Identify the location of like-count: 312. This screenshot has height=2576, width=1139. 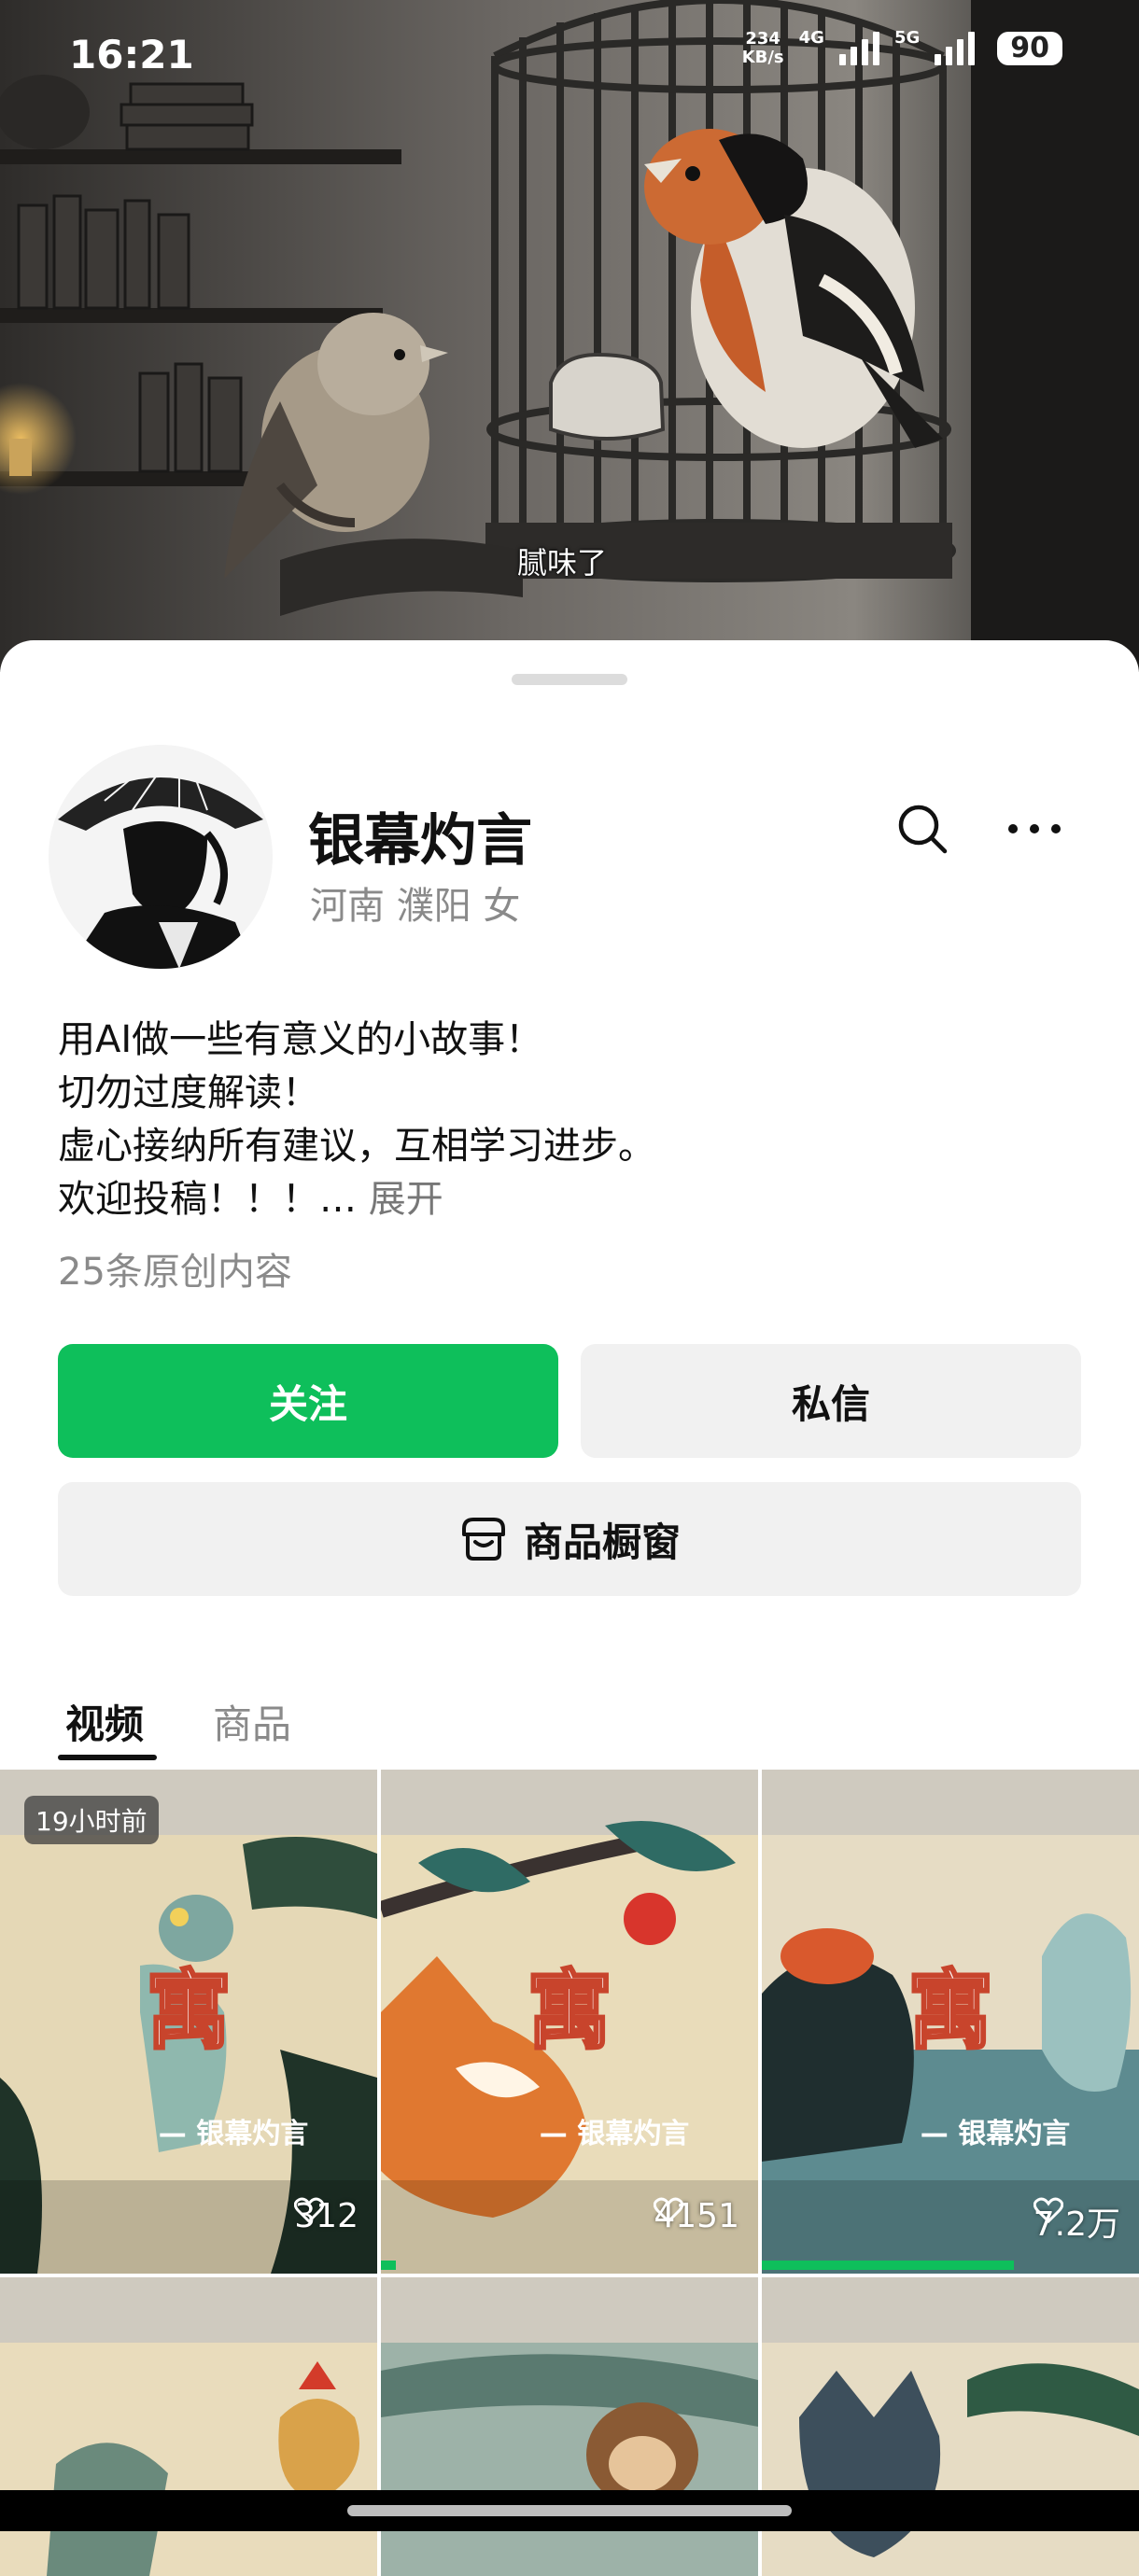
(326, 2216).